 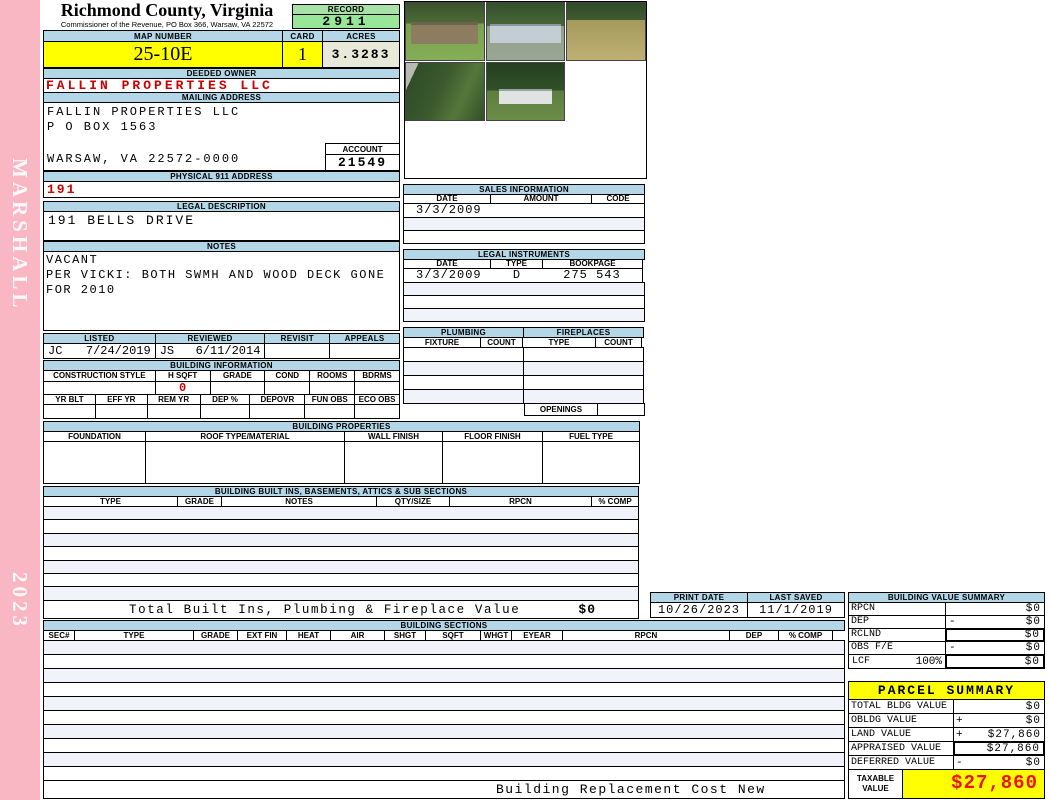 I want to click on sales-row-1: 3/3/2009, so click(x=524, y=210).